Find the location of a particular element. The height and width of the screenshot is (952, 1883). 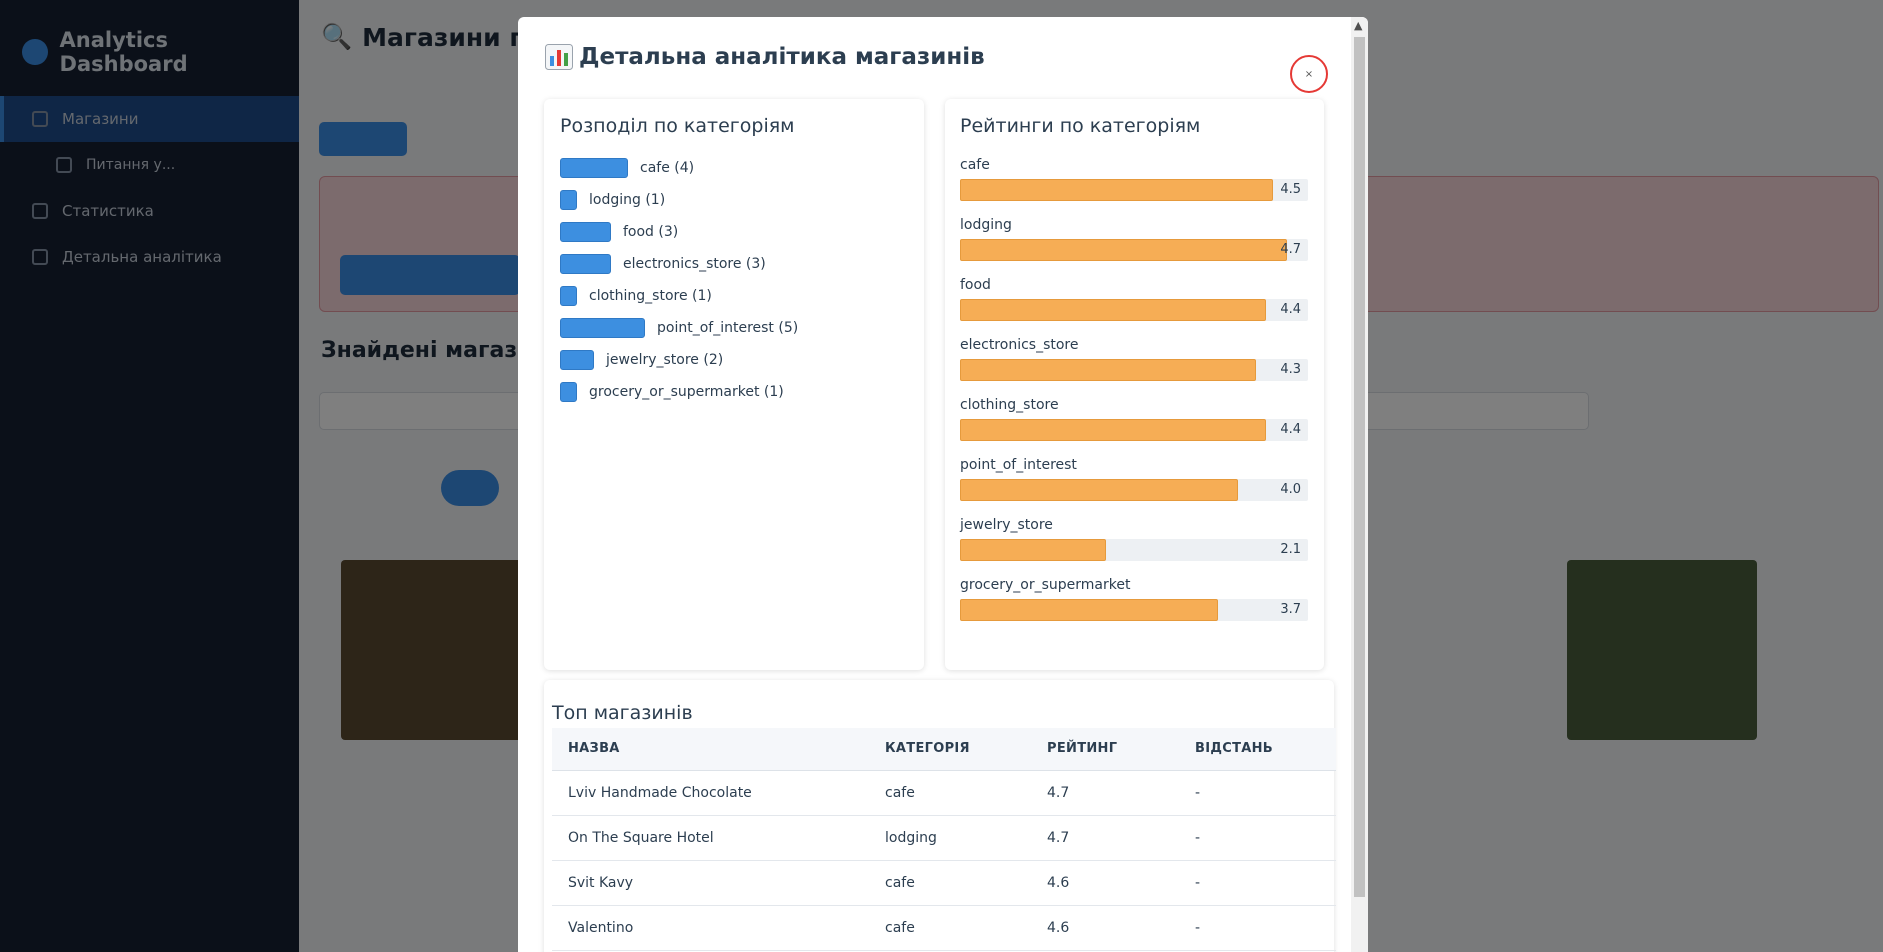

rating-bar-track: 4.0 is located at coordinates (1134, 490).